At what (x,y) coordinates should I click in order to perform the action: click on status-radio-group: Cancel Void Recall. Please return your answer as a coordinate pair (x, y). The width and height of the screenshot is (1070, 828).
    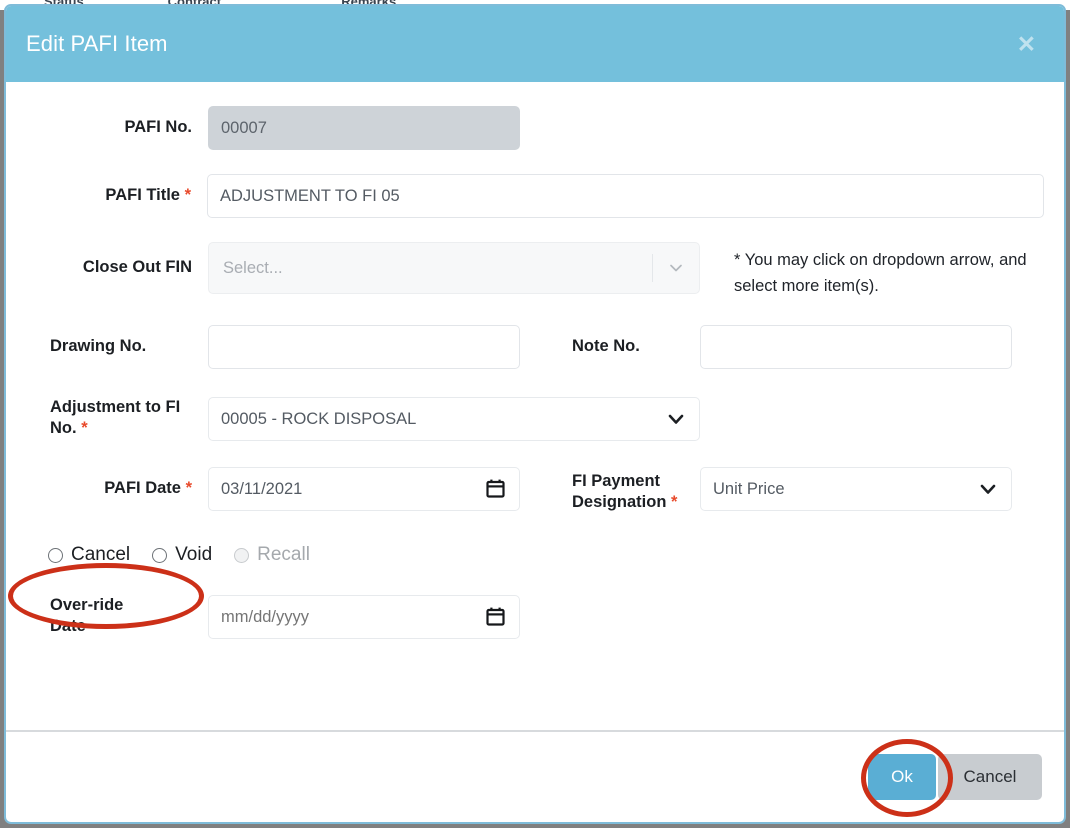
    Looking at the image, I should click on (535, 555).